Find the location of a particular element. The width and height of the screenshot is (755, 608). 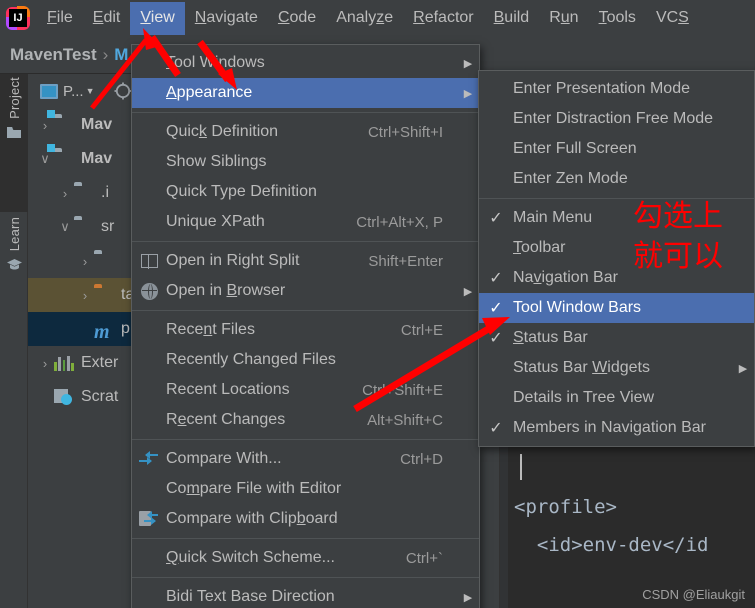

menubar-item-code: Code is located at coordinates (297, 18).